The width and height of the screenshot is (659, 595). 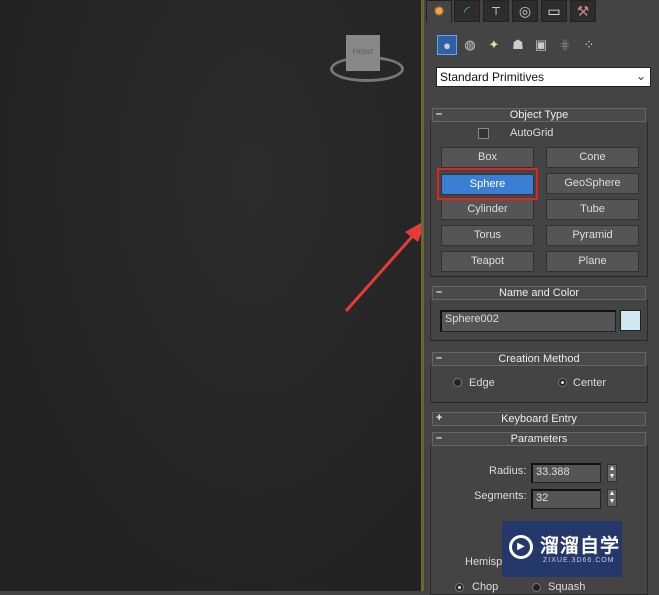 What do you see at coordinates (485, 587) in the screenshot?
I see `chop-label: Chop` at bounding box center [485, 587].